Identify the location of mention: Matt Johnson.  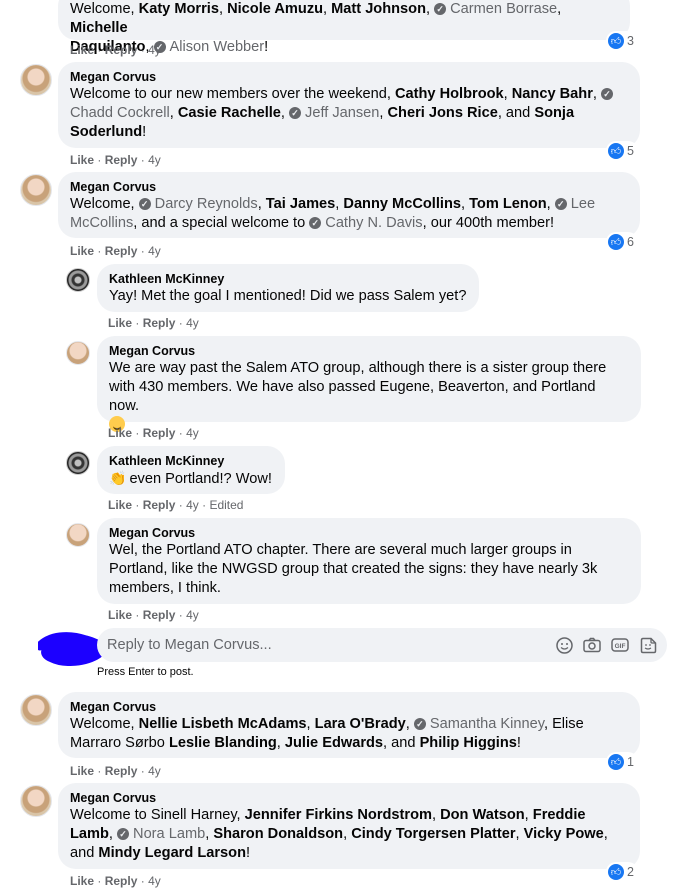
(378, 9).